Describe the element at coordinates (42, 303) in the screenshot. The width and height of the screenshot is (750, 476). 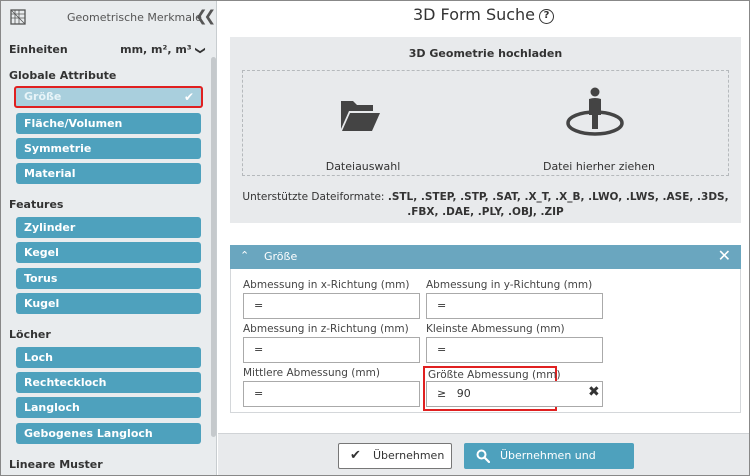
I see `sidebar-item-label: Kugel` at that location.